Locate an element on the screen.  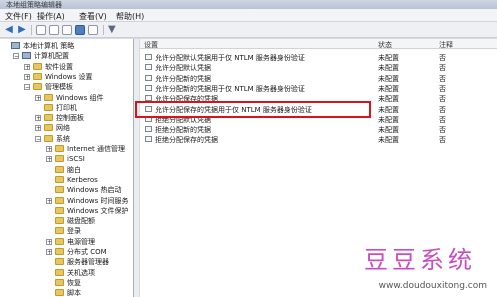
menu-help: 帮助(H) is located at coordinates (130, 16).